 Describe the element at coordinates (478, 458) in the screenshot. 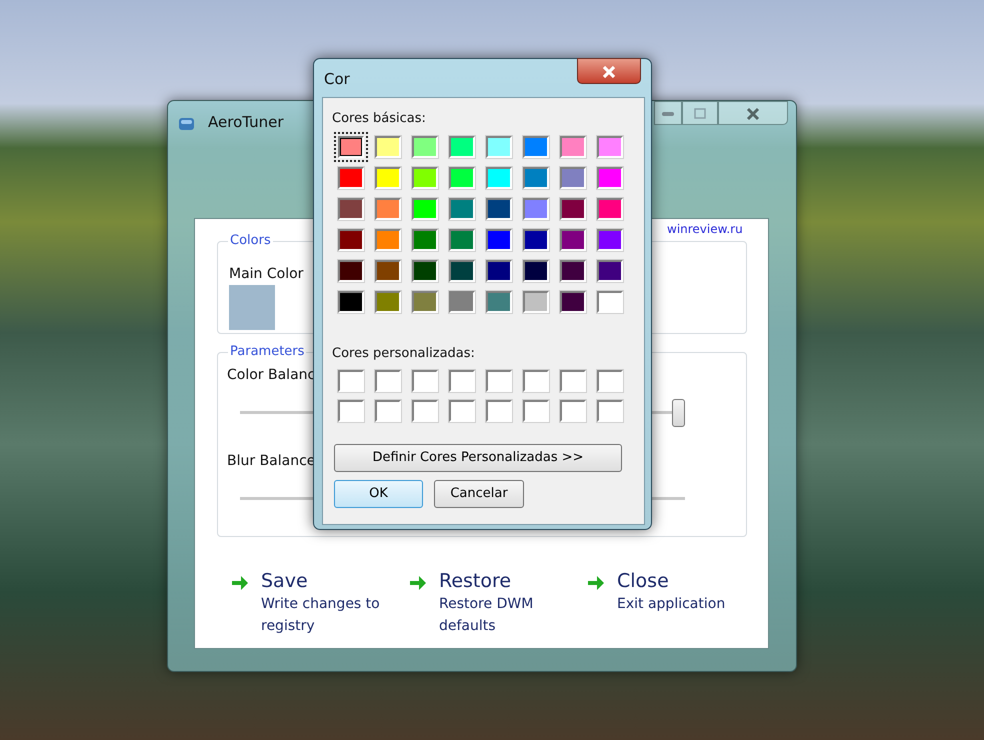

I see `define-colors-button: Definir Cores Personalizadas >>` at that location.